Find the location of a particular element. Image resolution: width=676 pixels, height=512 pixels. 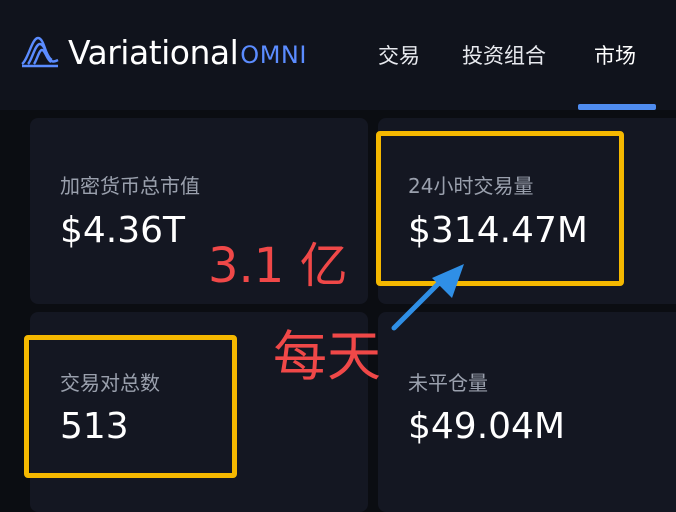

nav-trade: 交易 is located at coordinates (399, 55).